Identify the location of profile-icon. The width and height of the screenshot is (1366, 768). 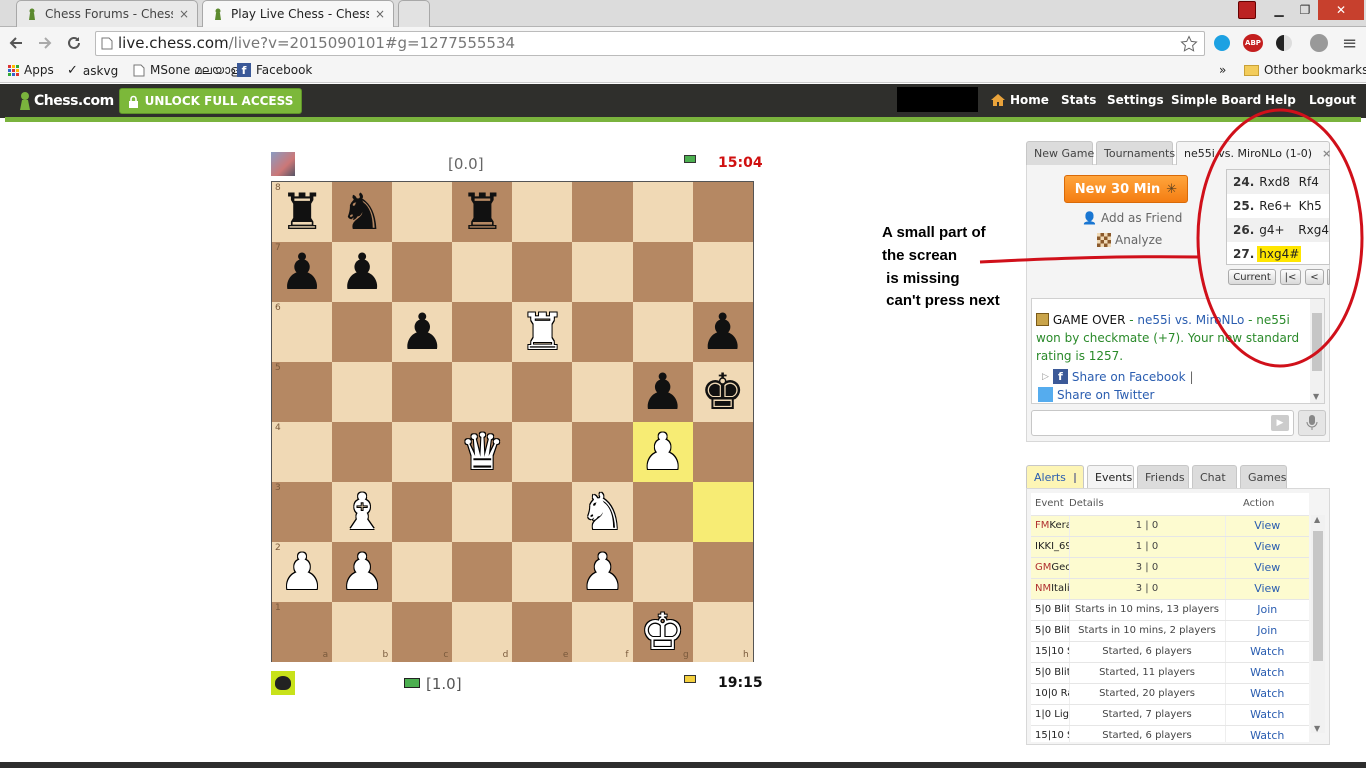
(1247, 10).